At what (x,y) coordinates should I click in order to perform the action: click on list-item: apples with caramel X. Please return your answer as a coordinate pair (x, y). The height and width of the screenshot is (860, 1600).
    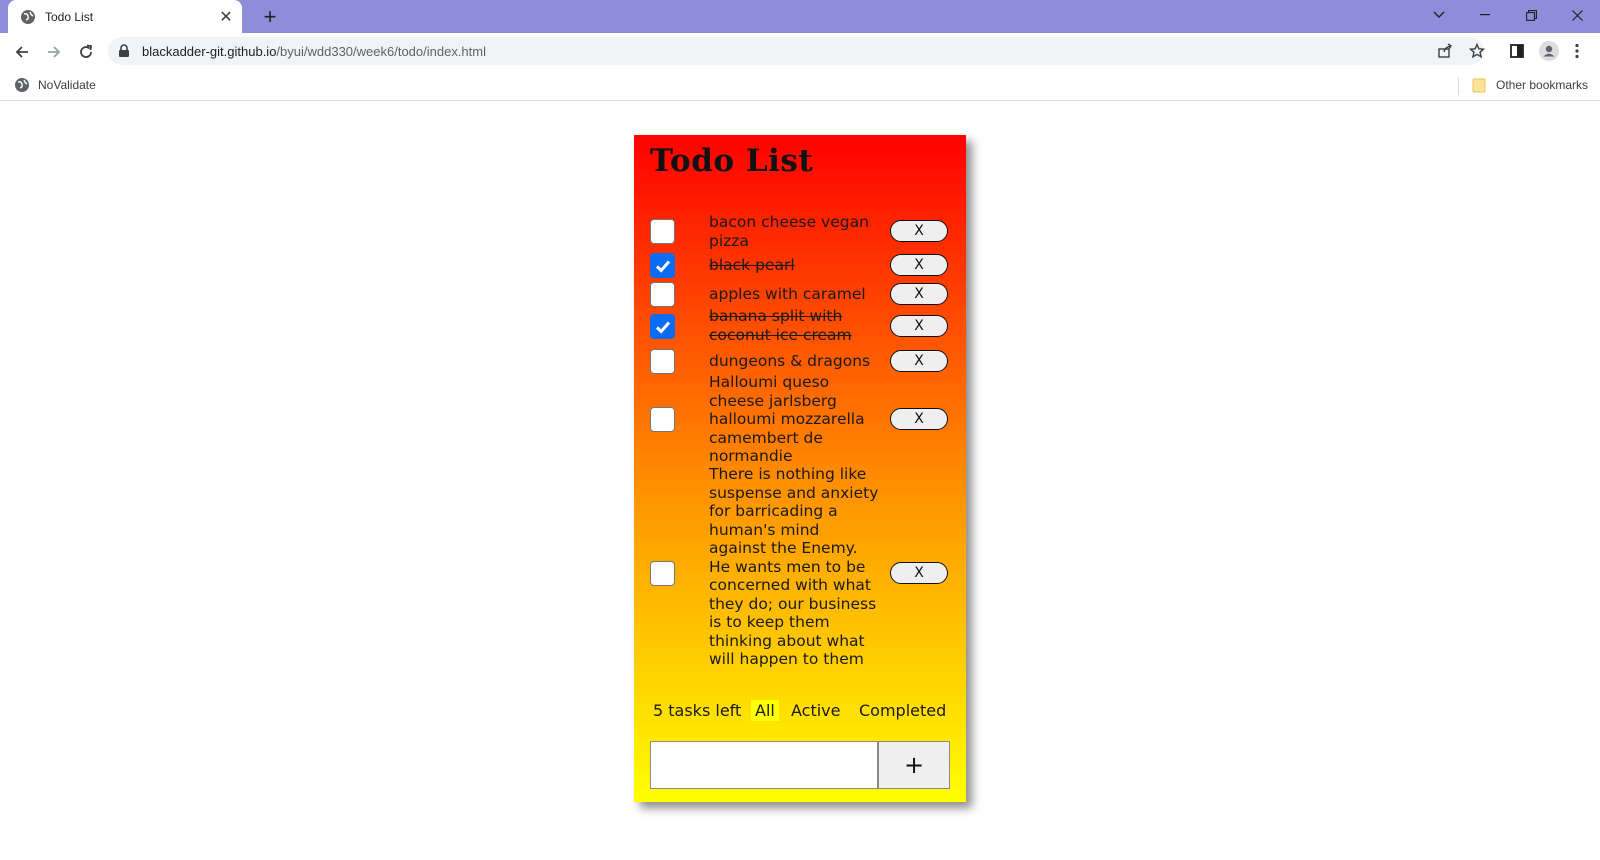
    Looking at the image, I should click on (800, 294).